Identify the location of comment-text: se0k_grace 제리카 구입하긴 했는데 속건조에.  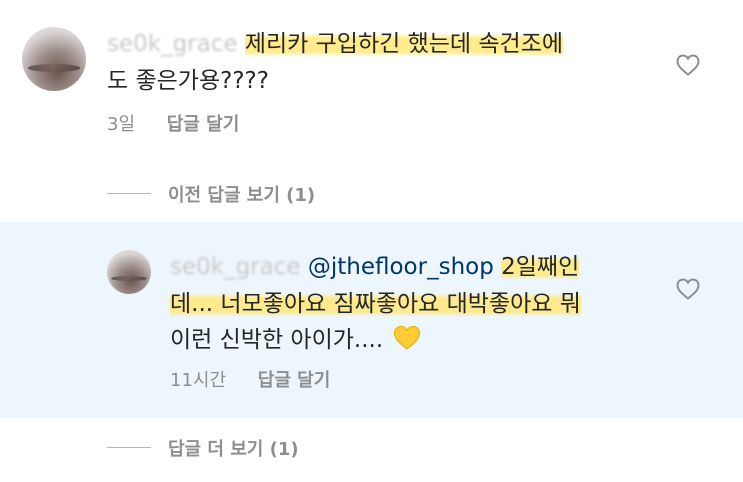
(335, 44).